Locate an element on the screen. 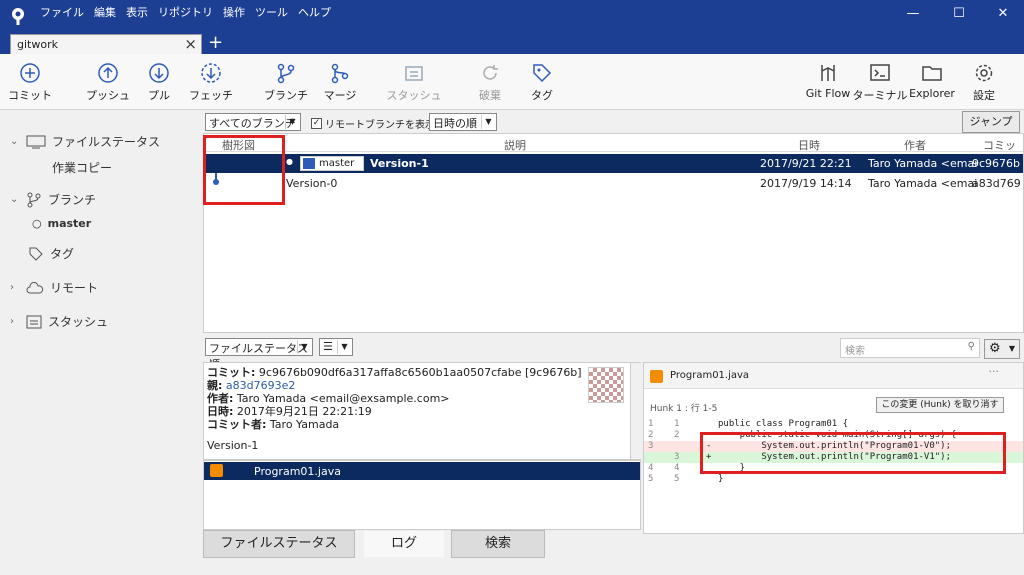 The width and height of the screenshot is (1024, 575). menu-help: ヘルプ is located at coordinates (314, 12).